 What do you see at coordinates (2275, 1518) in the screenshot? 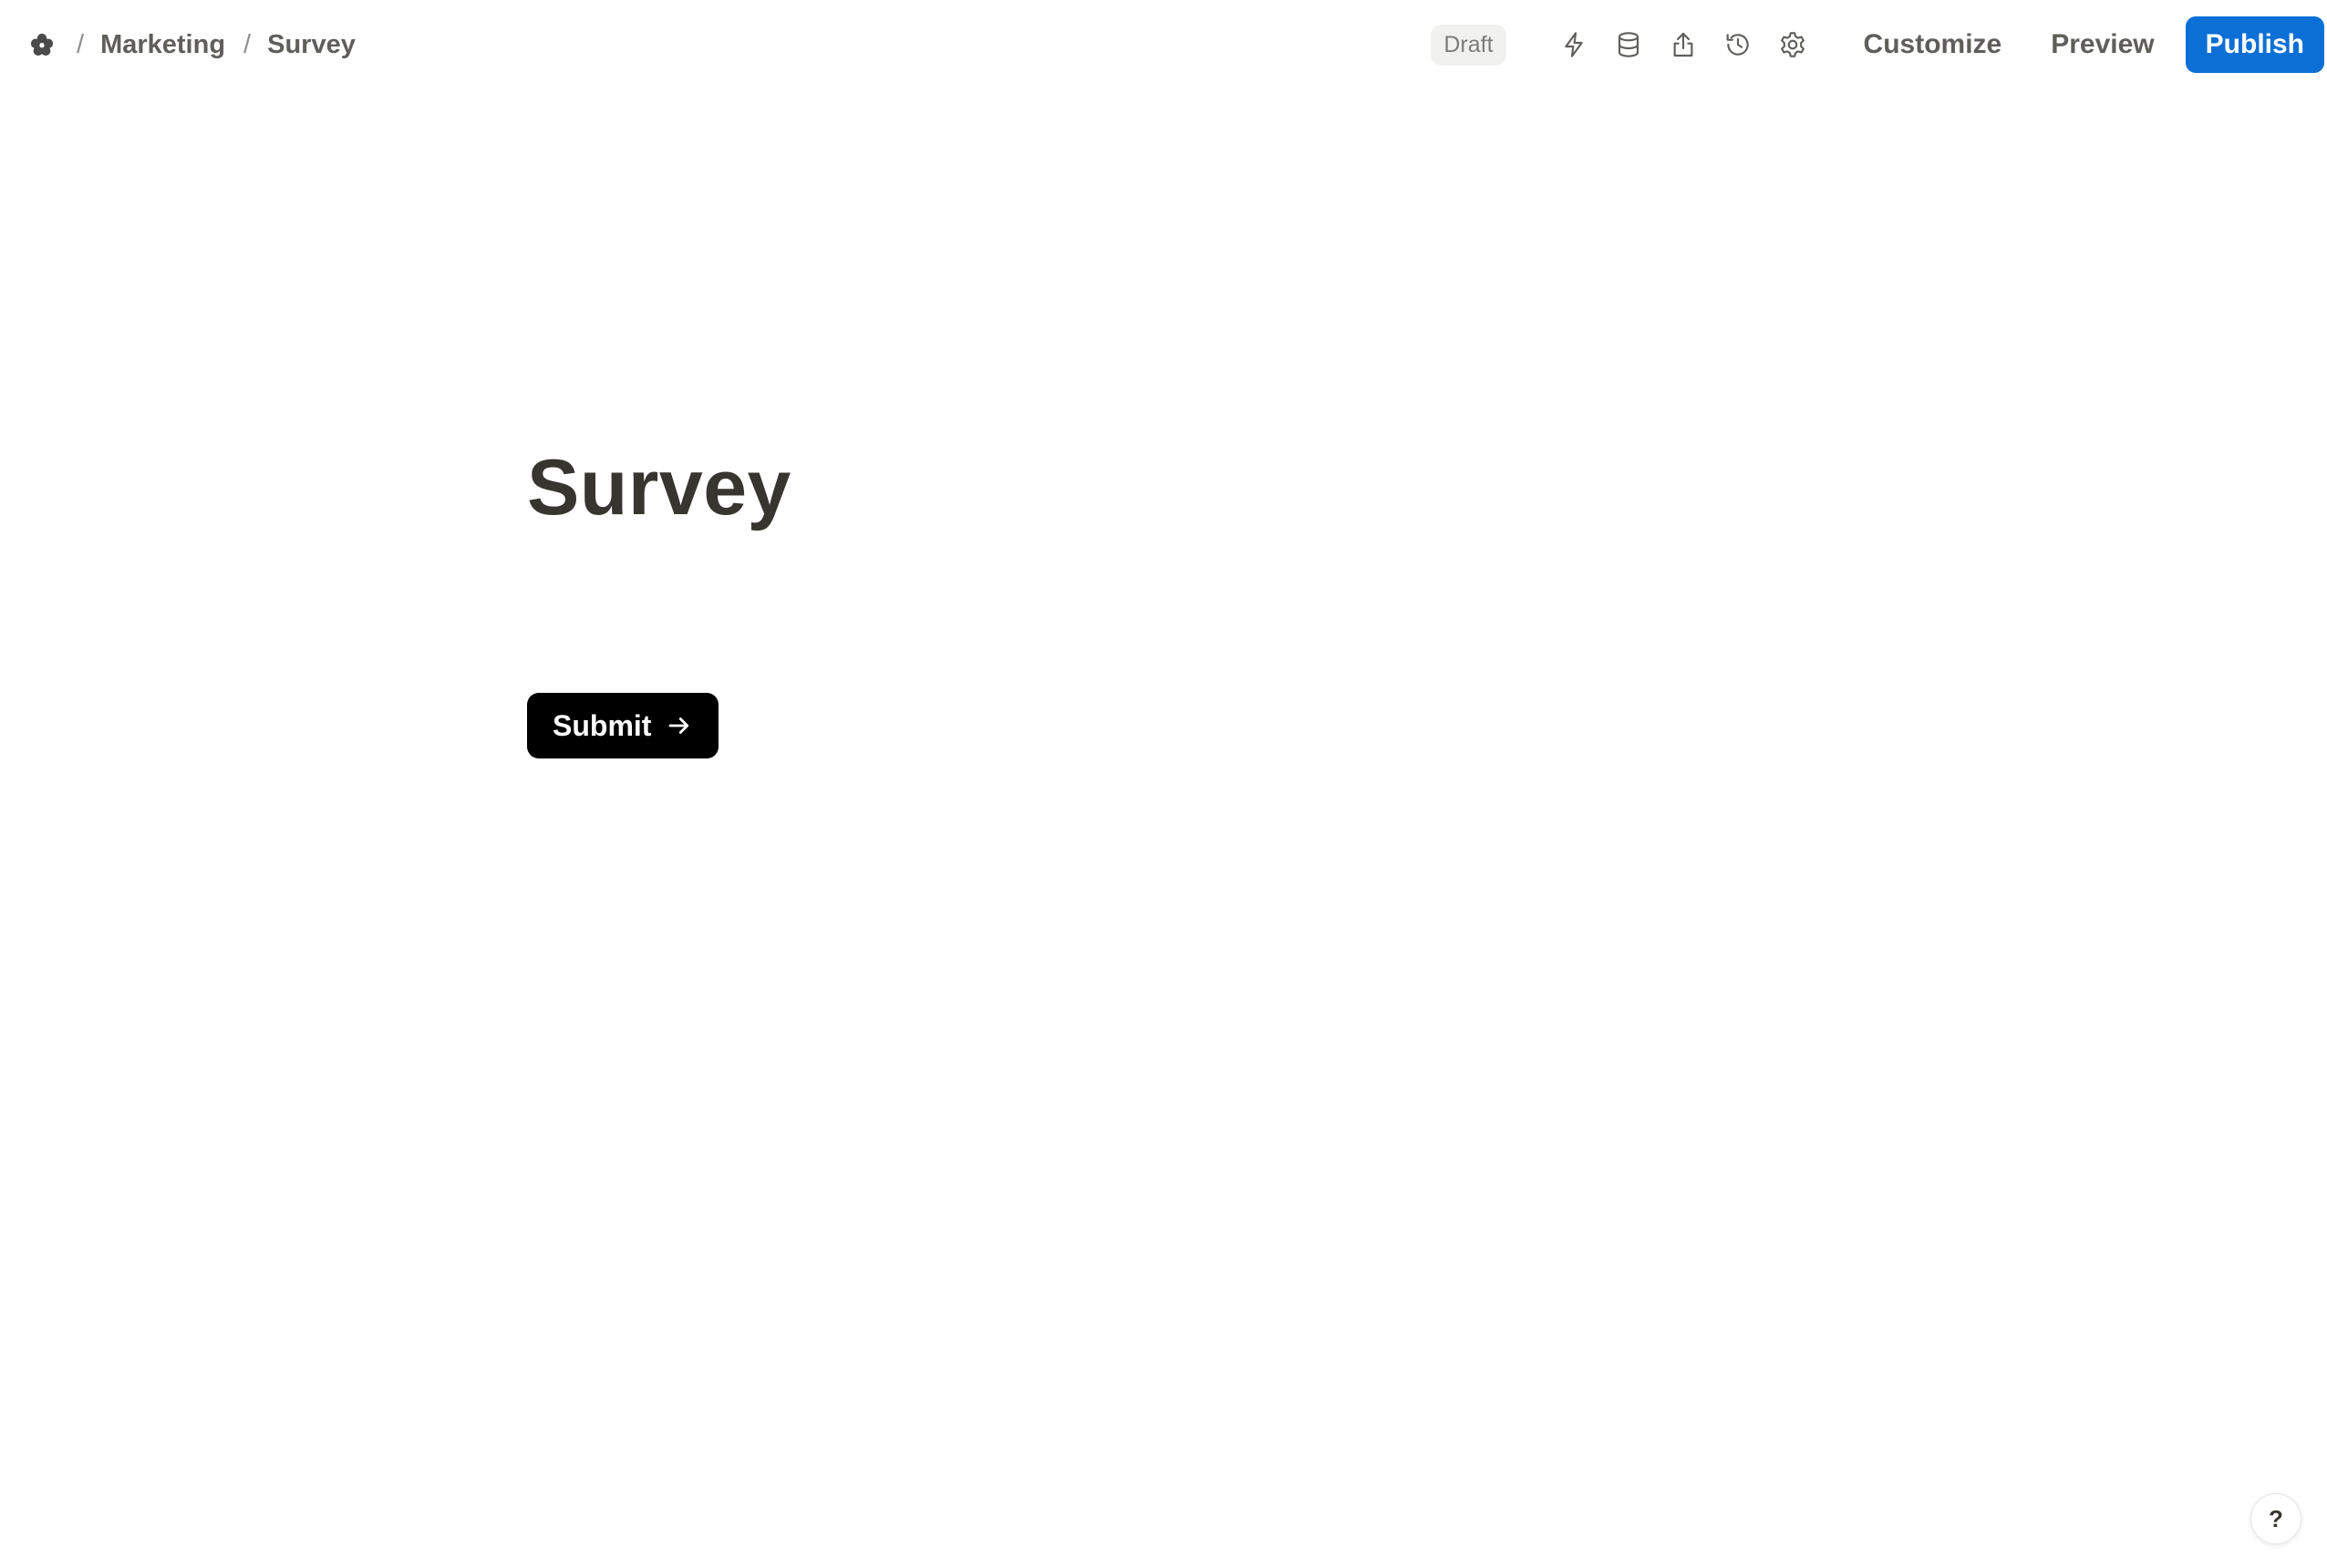
I see `help-button: ?` at bounding box center [2275, 1518].